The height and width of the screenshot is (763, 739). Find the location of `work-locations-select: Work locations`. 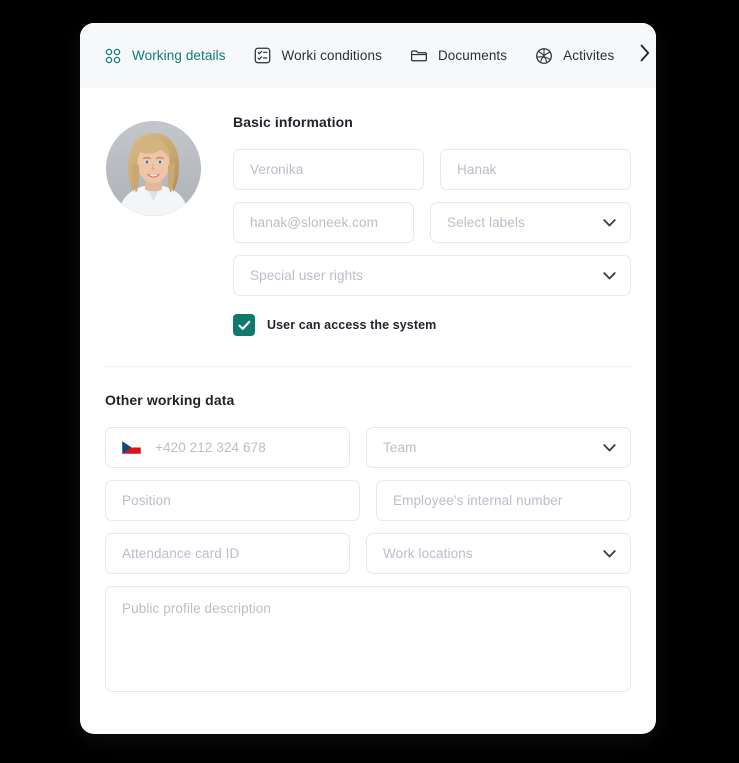

work-locations-select: Work locations is located at coordinates (498, 553).